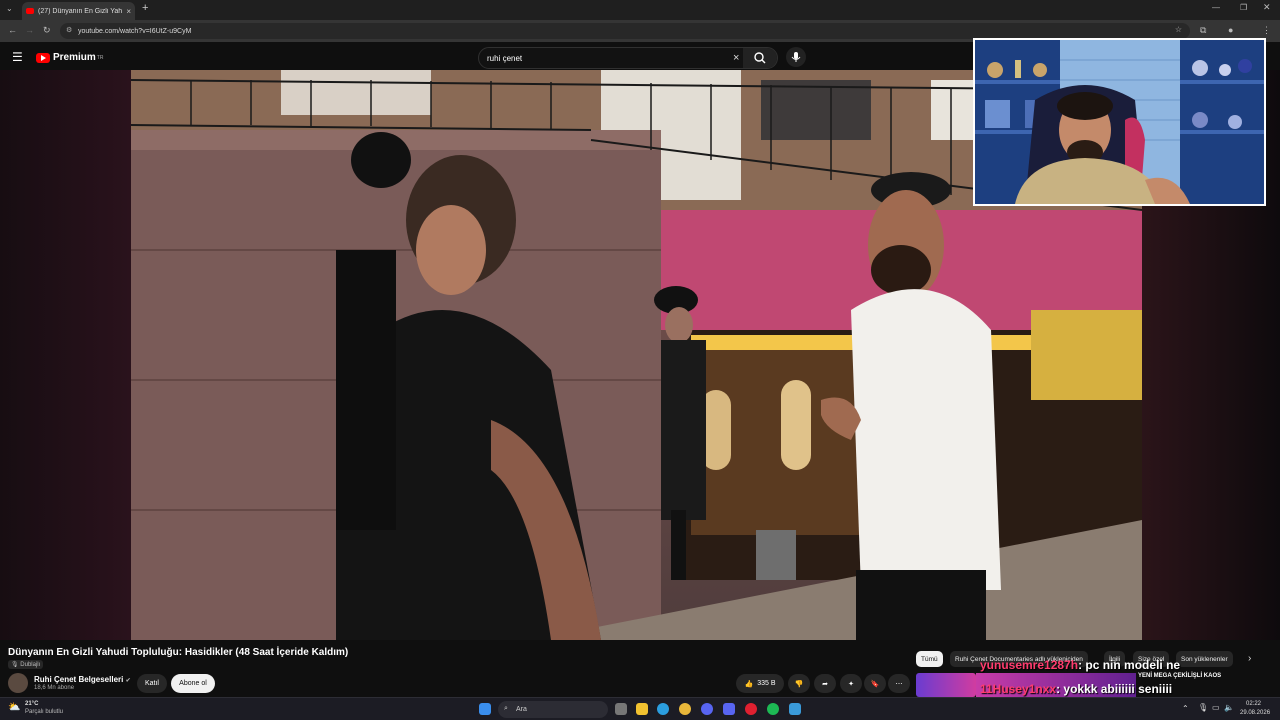  I want to click on task-view-icon, so click(621, 709).